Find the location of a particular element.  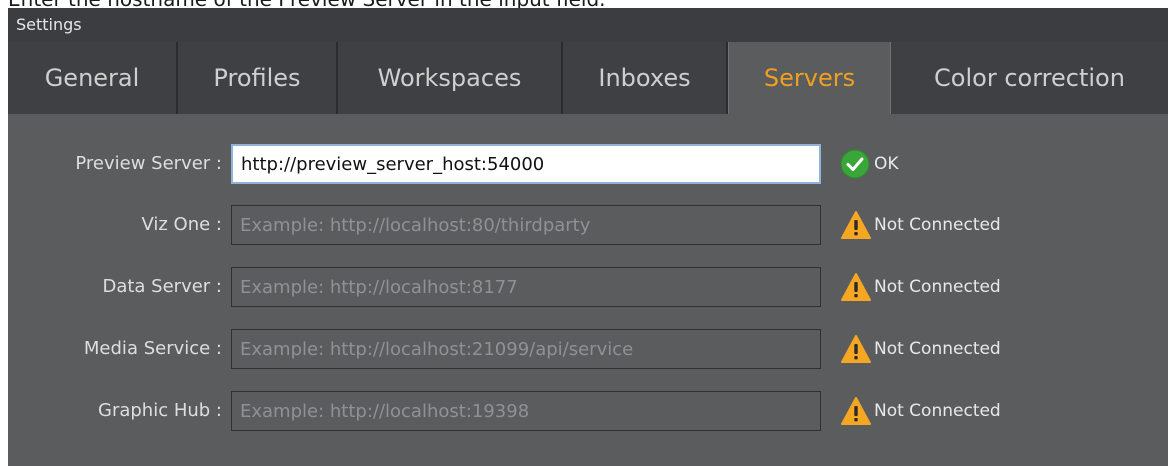

media-service-status-text: Not Connected is located at coordinates (937, 349).